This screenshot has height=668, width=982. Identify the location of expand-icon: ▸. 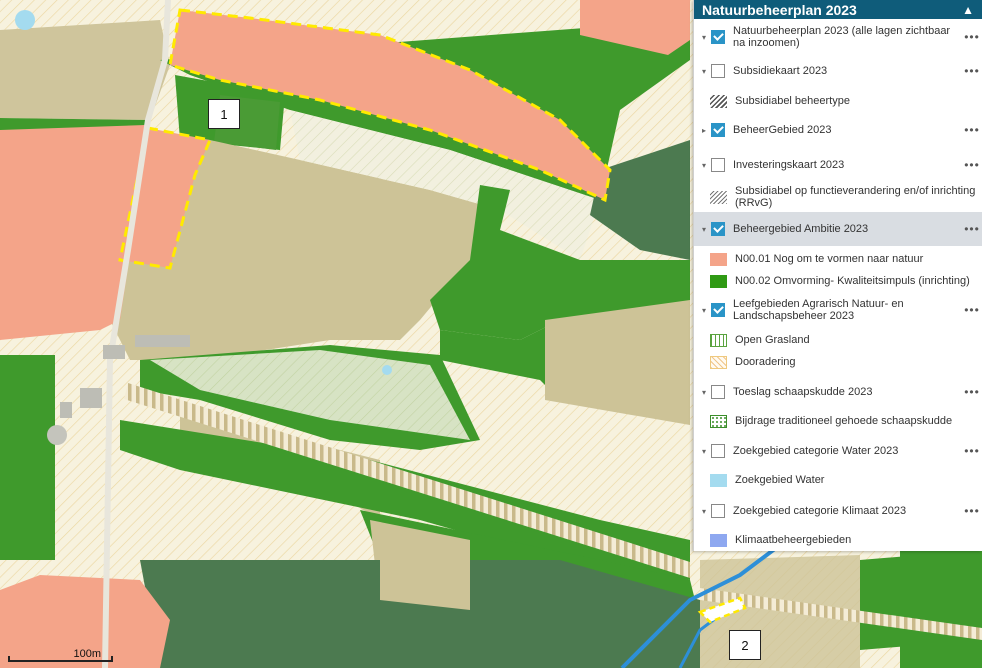
(704, 130).